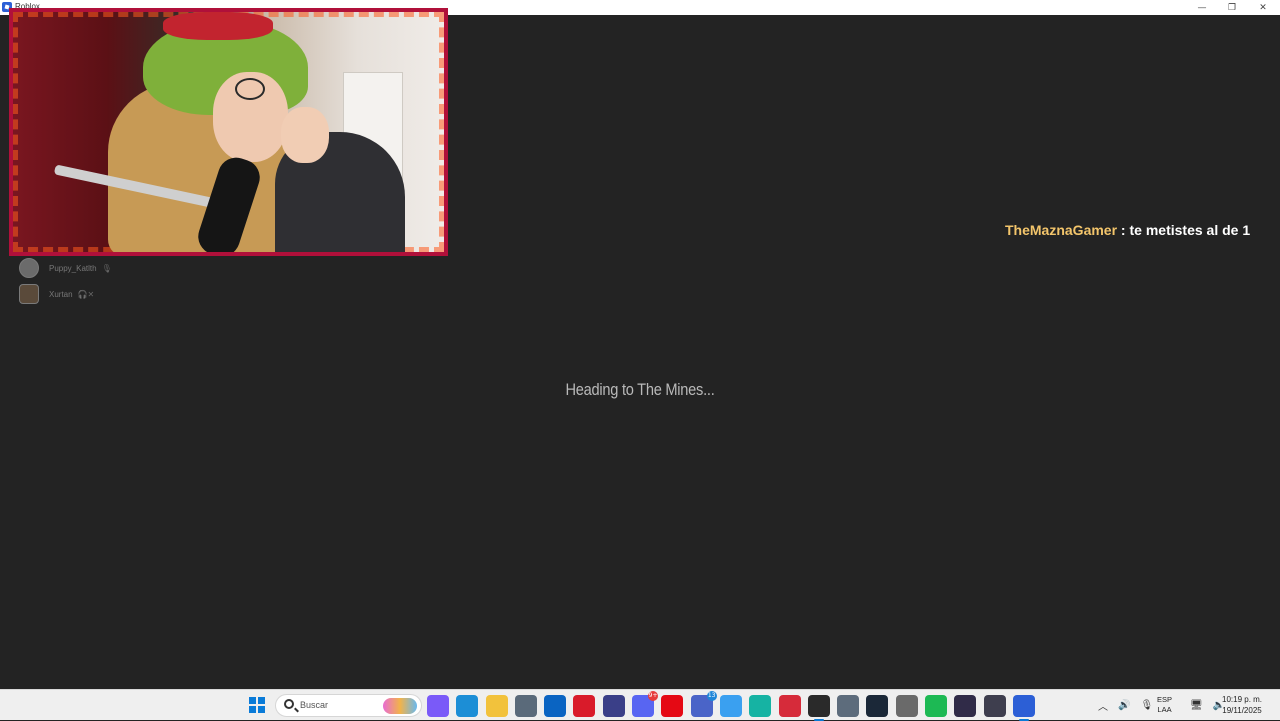  I want to click on notification-badge: 9+, so click(653, 696).